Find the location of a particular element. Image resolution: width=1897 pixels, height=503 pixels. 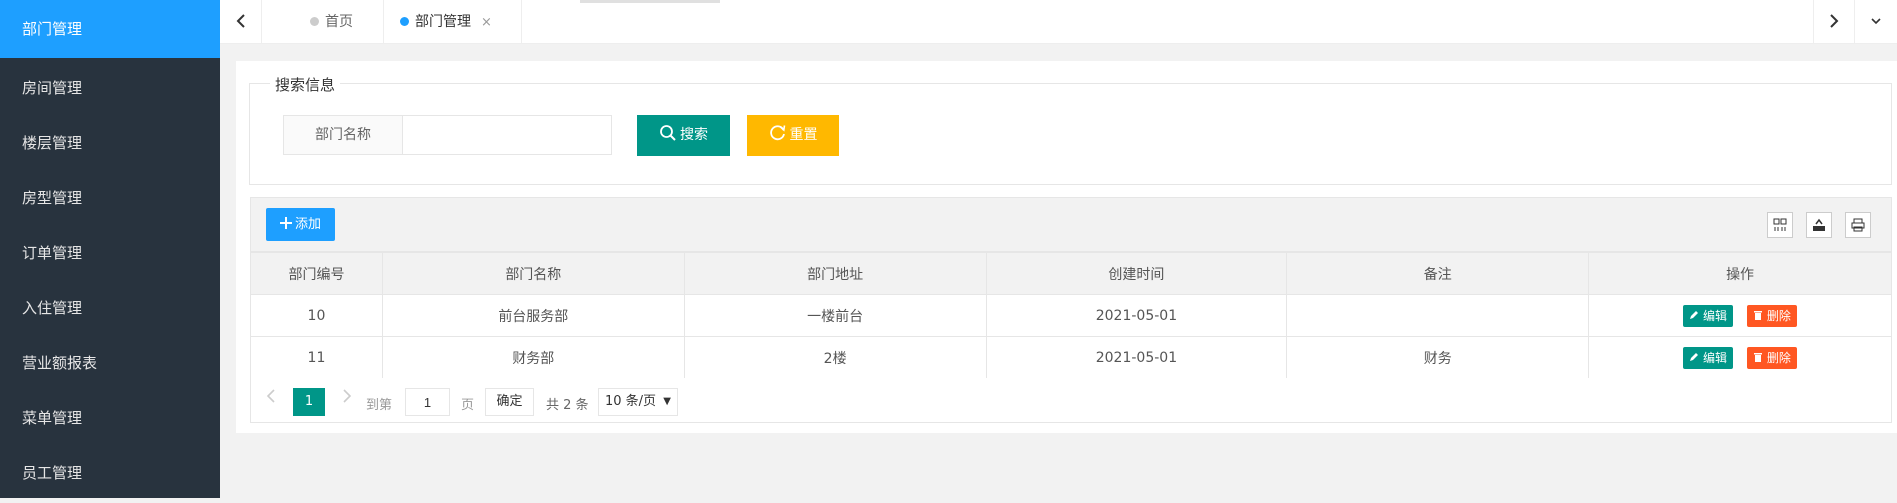

cell-remark is located at coordinates (1438, 315).